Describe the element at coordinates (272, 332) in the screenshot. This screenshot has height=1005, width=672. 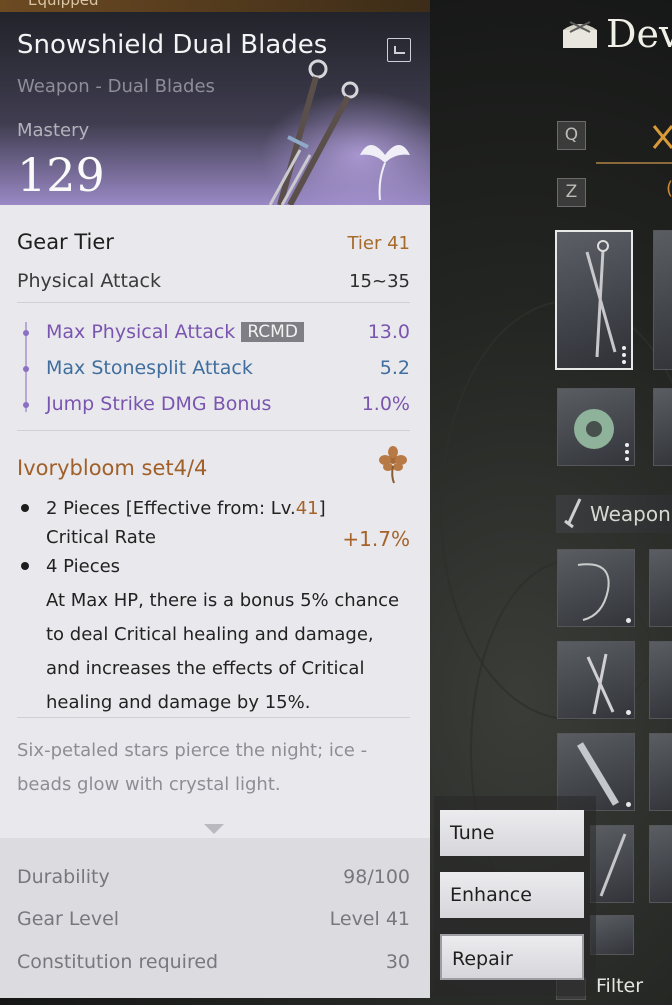
I see `recommended-badge: RCMD` at that location.